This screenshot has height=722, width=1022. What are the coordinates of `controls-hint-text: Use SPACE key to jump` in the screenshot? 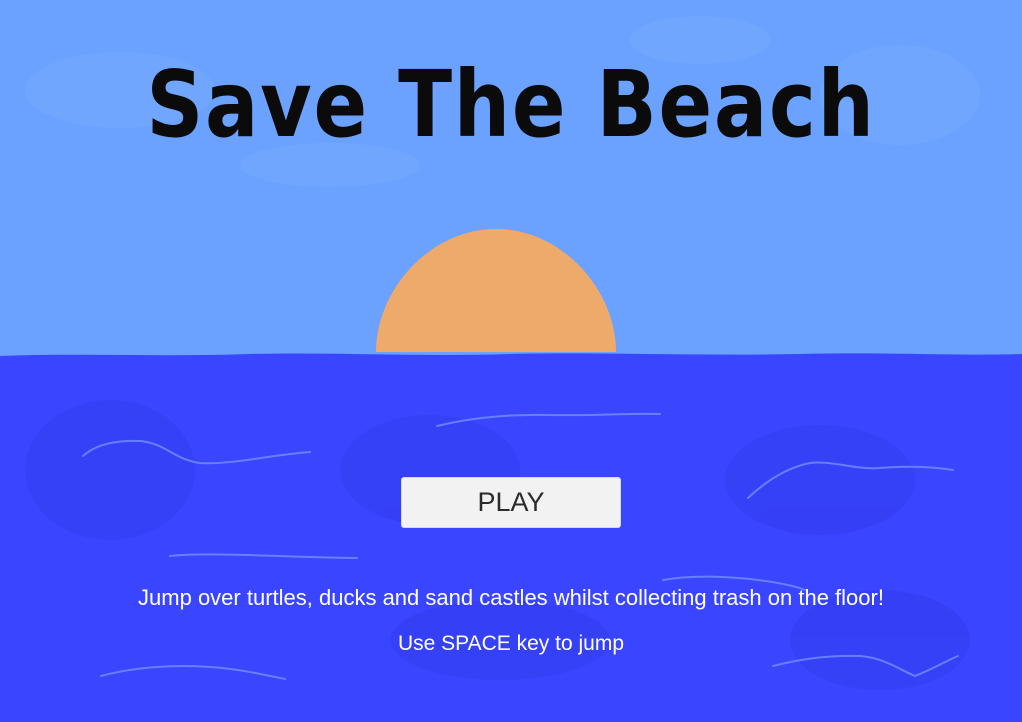 It's located at (511, 643).